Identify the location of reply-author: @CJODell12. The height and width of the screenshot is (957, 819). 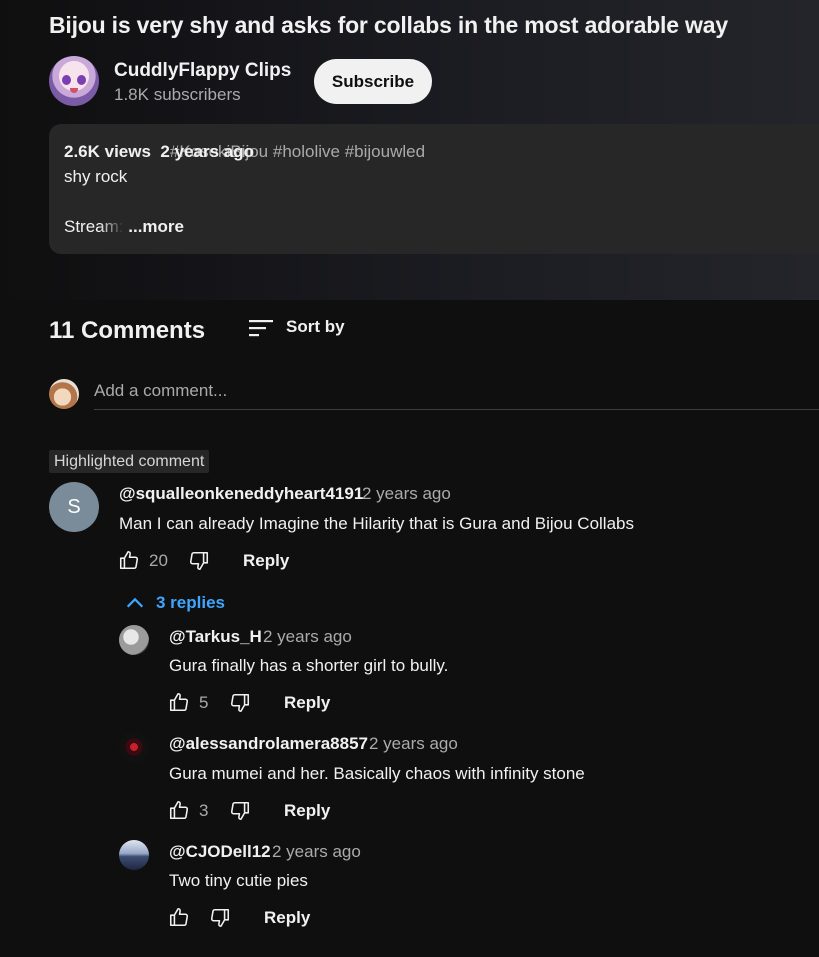
(220, 852).